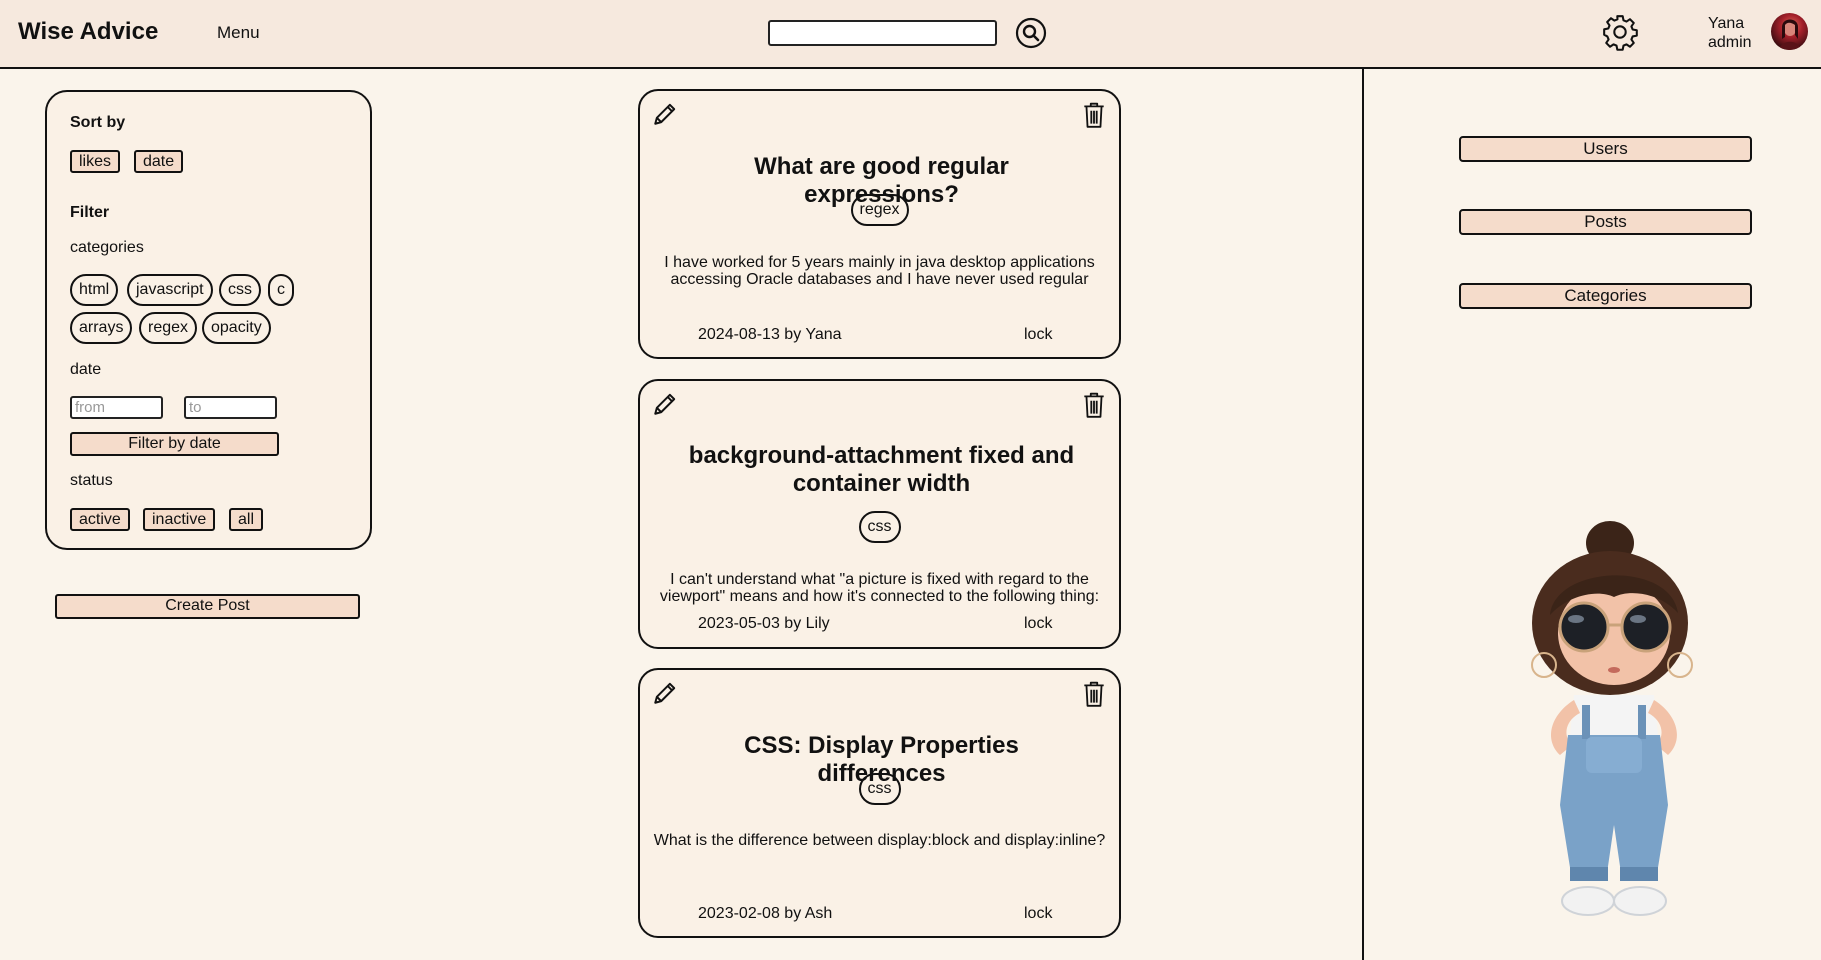 This screenshot has width=1821, height=960. What do you see at coordinates (281, 290) in the screenshot?
I see `category-c: c` at bounding box center [281, 290].